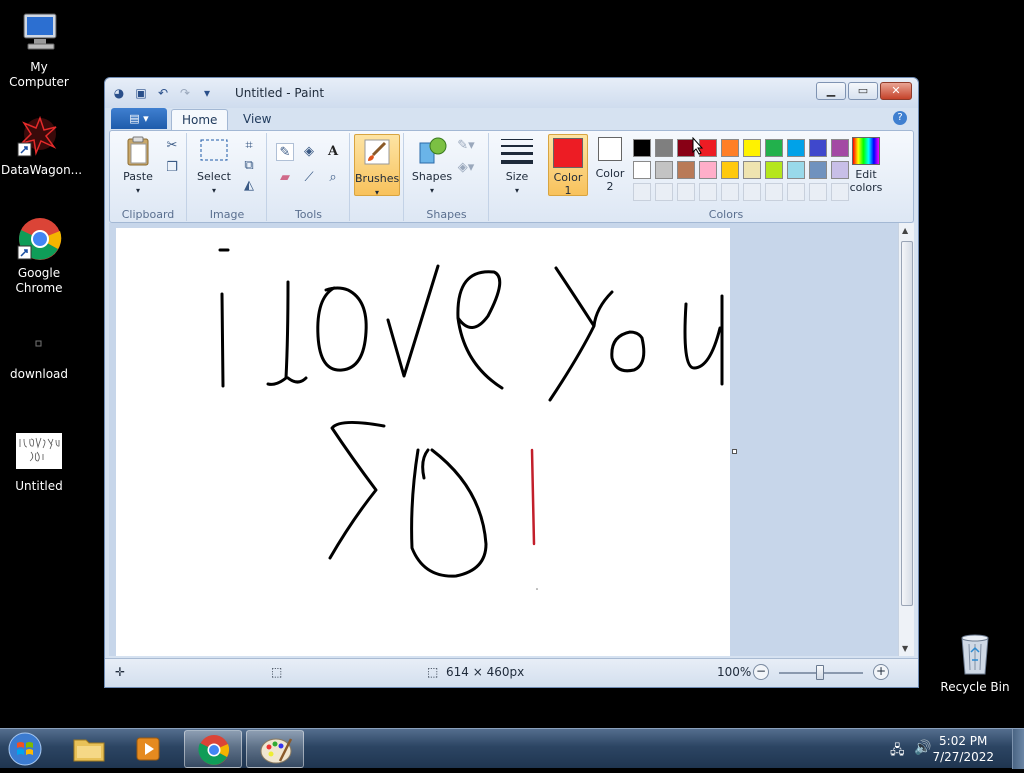  Describe the element at coordinates (896, 91) in the screenshot. I see `close-button: ✕` at that location.